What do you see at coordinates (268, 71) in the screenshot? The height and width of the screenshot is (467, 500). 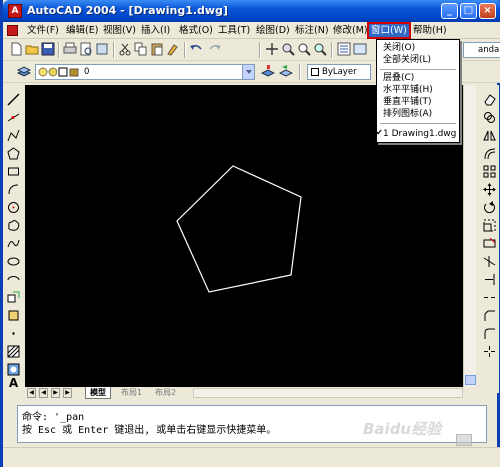 I see `make-object-layer-current-icon` at bounding box center [268, 71].